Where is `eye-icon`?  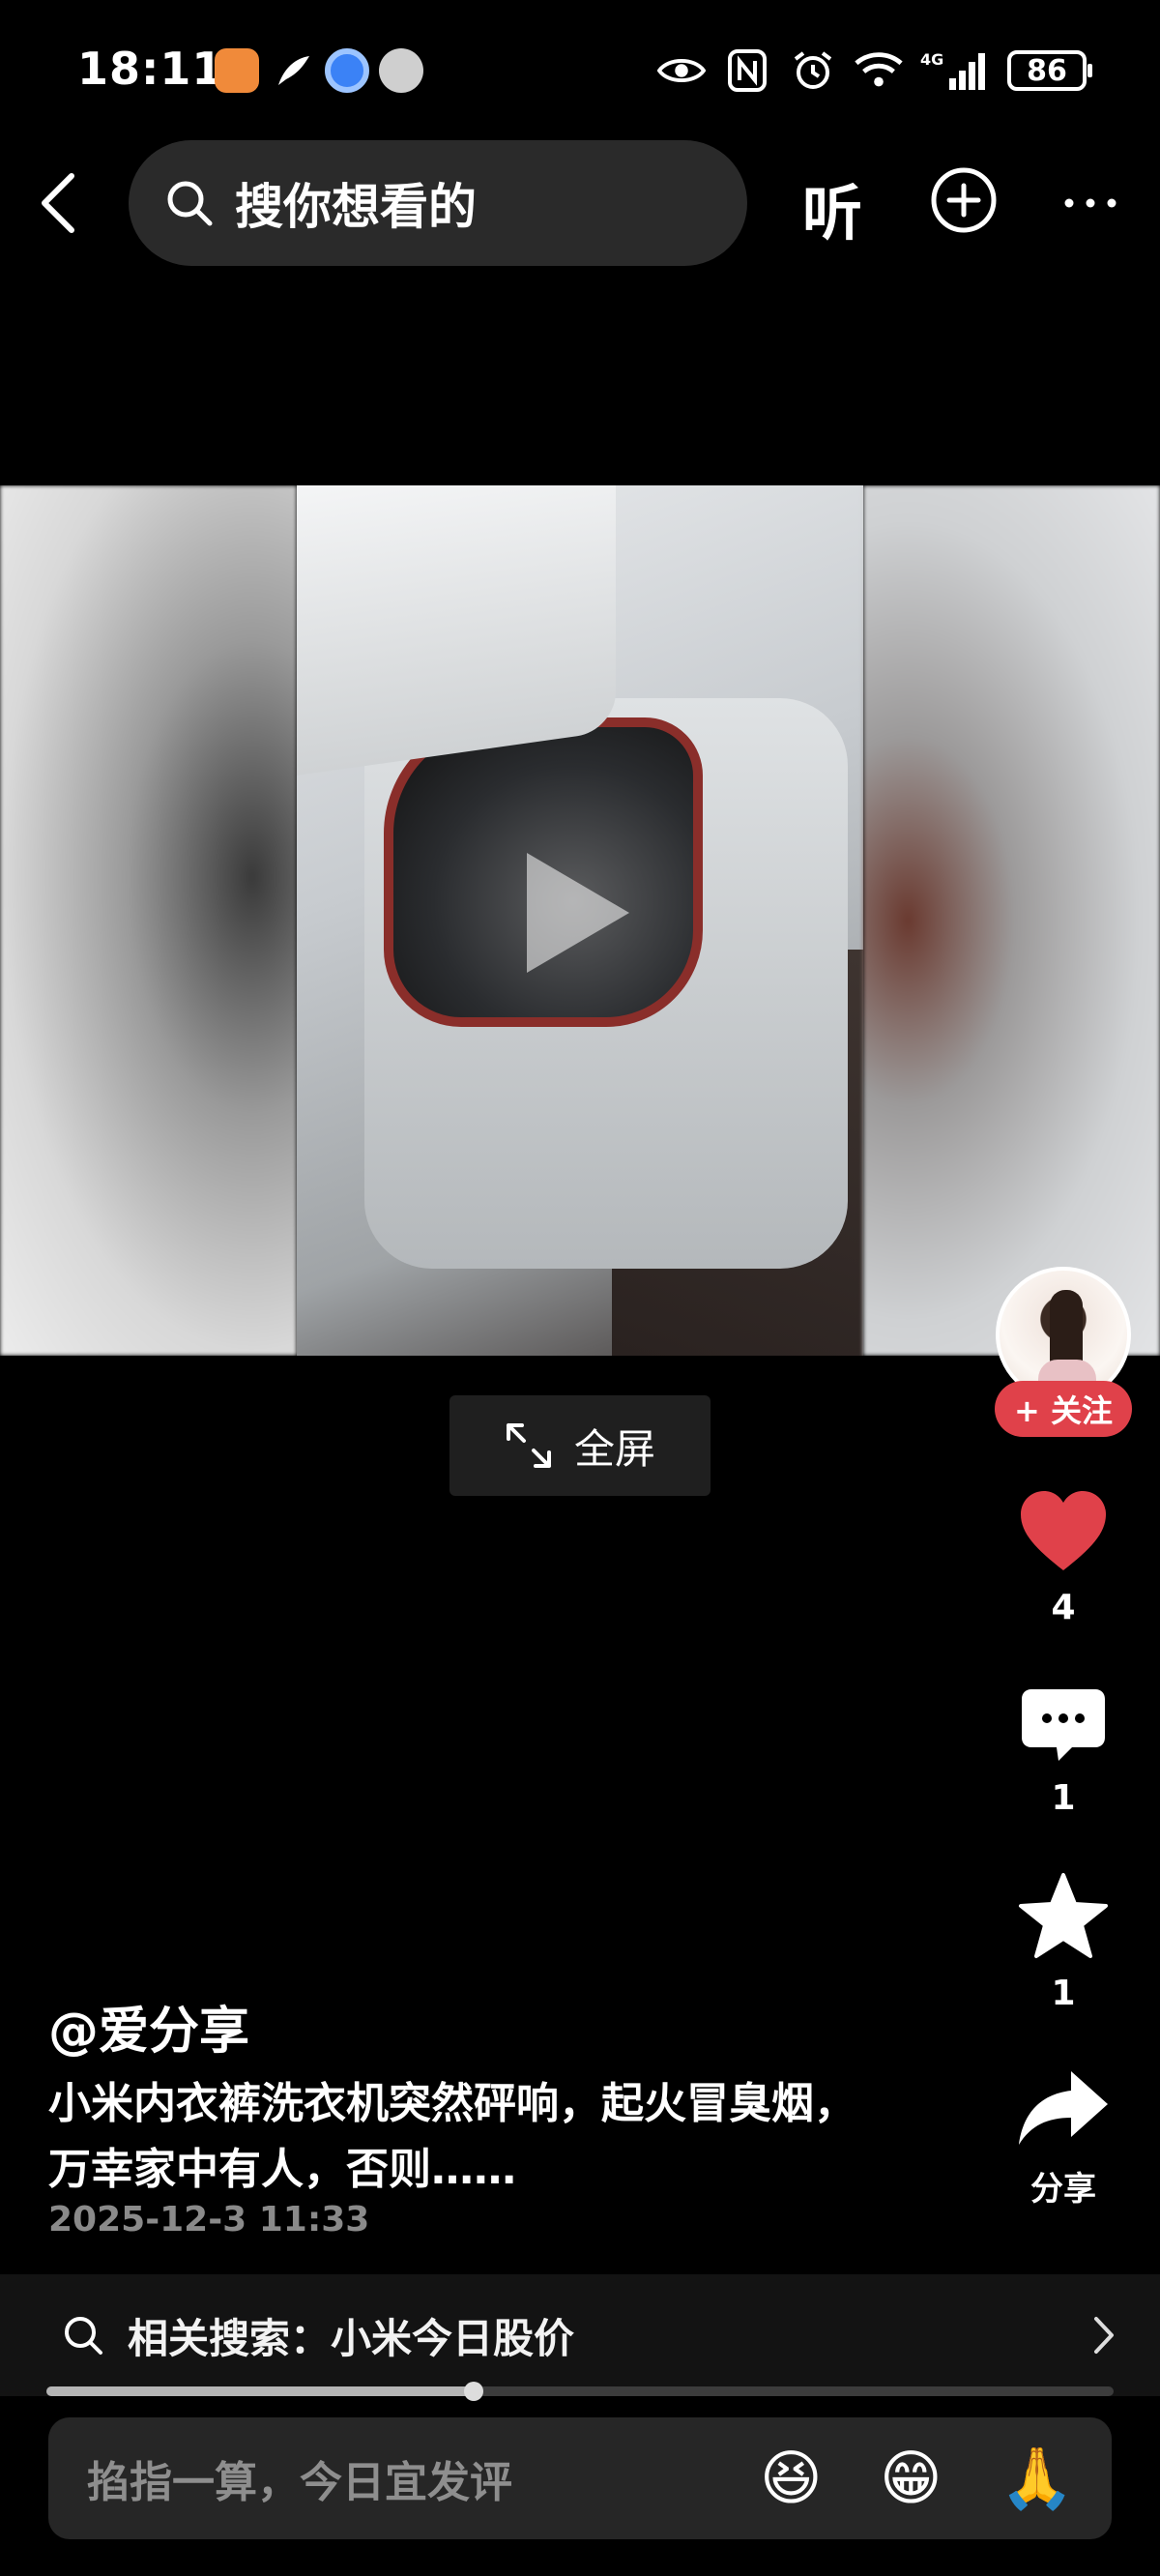
eye-icon is located at coordinates (681, 70).